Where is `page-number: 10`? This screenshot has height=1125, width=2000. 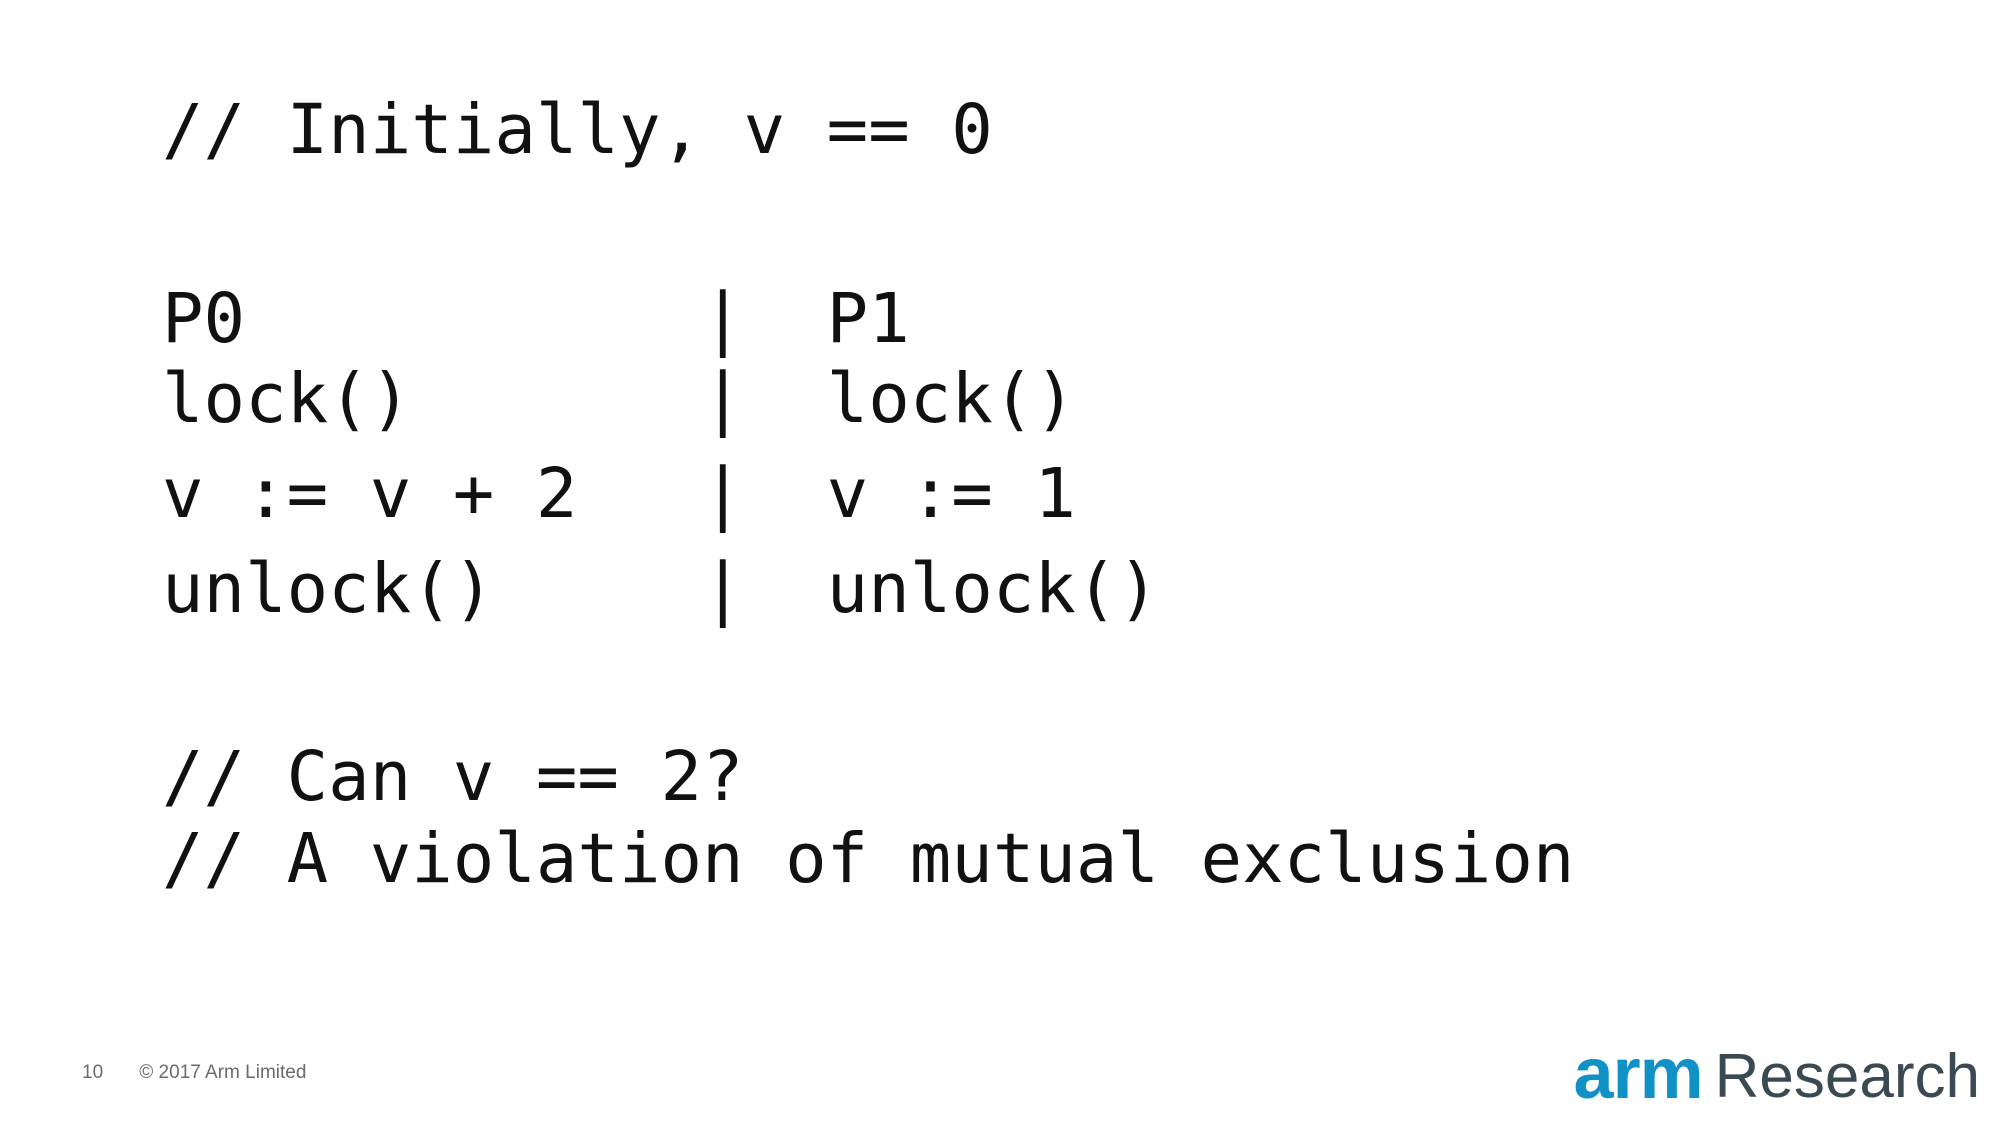
page-number: 10 is located at coordinates (93, 1072).